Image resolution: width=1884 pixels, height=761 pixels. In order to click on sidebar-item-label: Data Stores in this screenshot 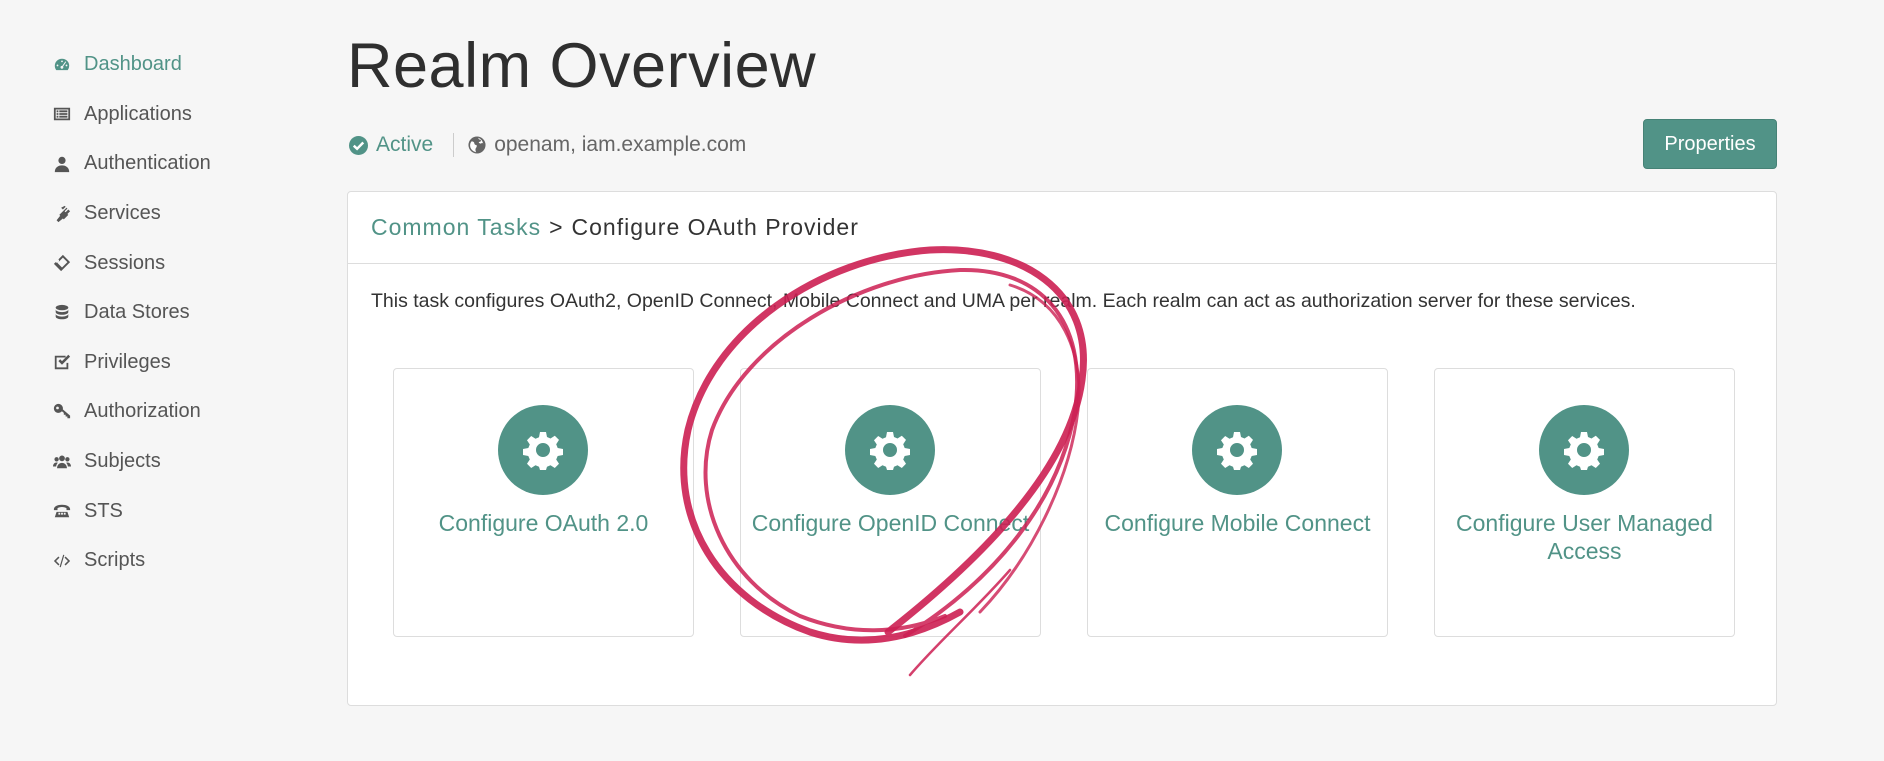, I will do `click(137, 312)`.